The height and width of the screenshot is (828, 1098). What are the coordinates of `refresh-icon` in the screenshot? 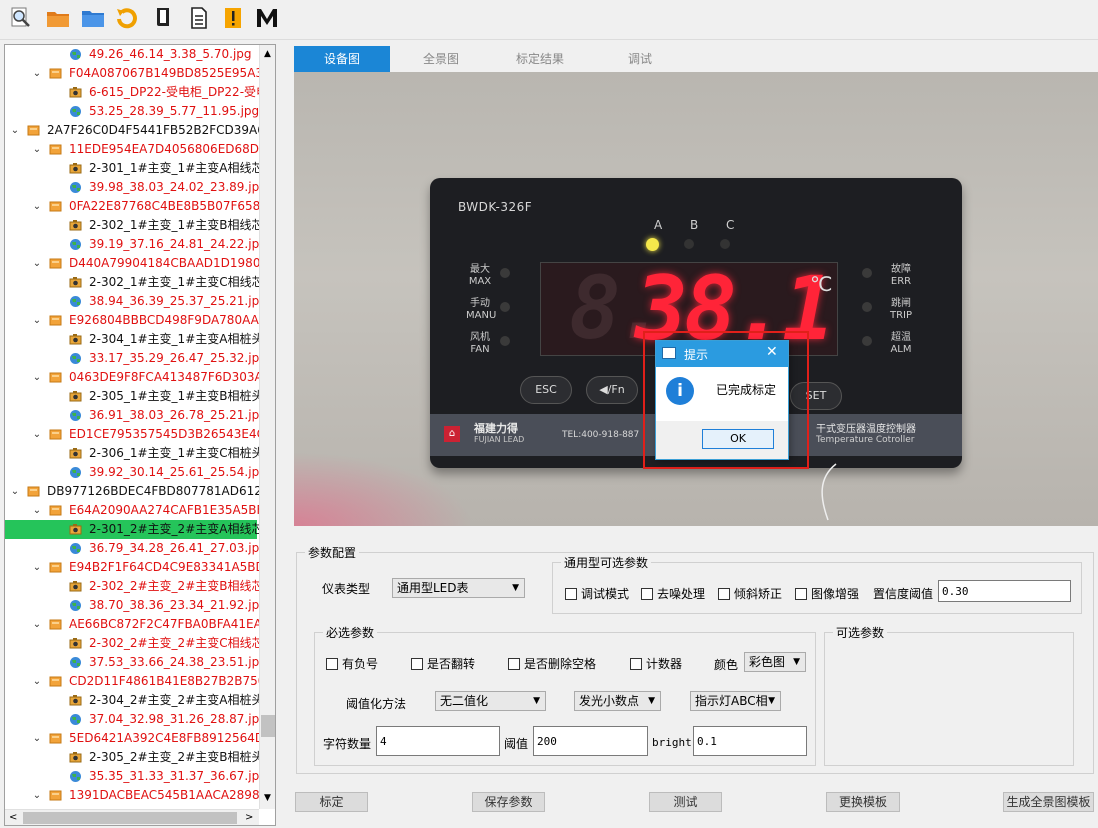 It's located at (127, 18).